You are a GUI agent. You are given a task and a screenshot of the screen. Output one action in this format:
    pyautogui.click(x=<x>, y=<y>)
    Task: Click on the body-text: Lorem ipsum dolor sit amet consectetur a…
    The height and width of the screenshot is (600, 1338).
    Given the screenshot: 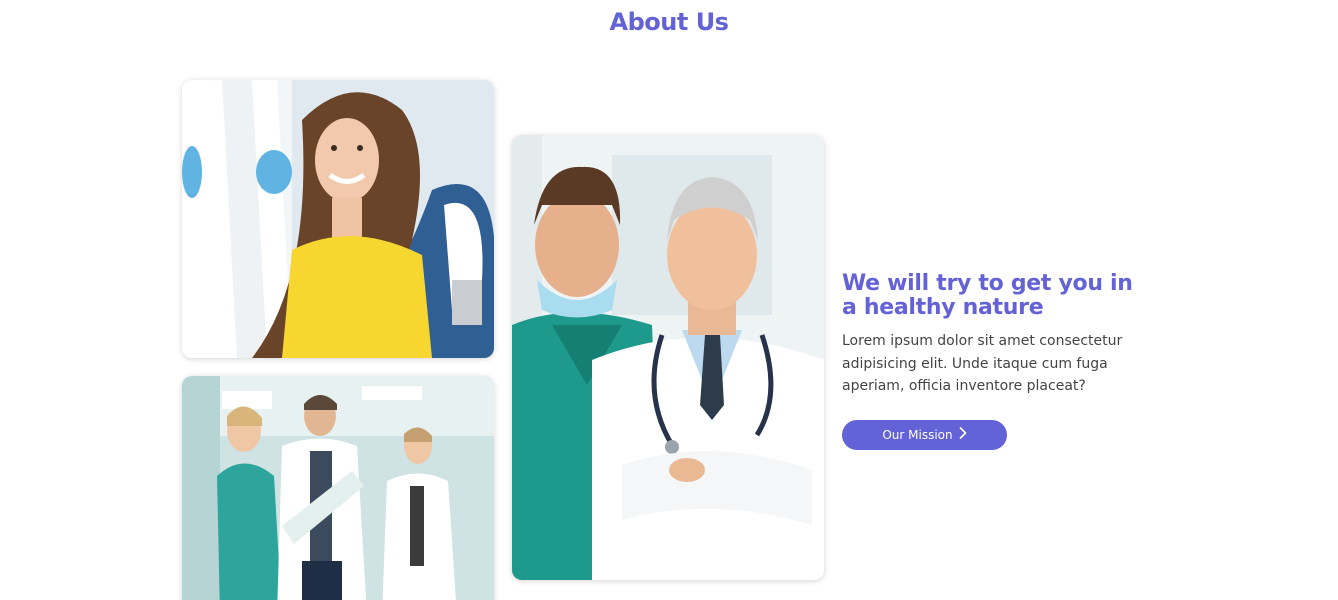 What is the action you would take?
    pyautogui.click(x=982, y=363)
    